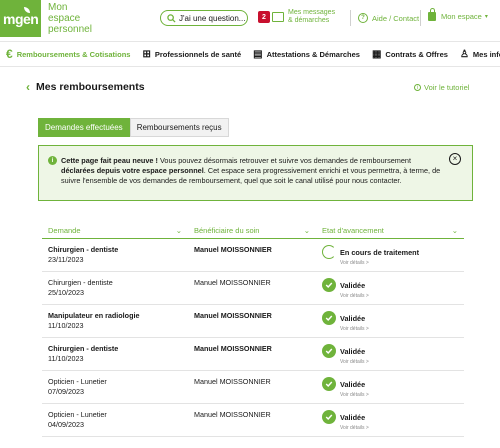 The image size is (500, 448). I want to click on search-icon, so click(171, 18).